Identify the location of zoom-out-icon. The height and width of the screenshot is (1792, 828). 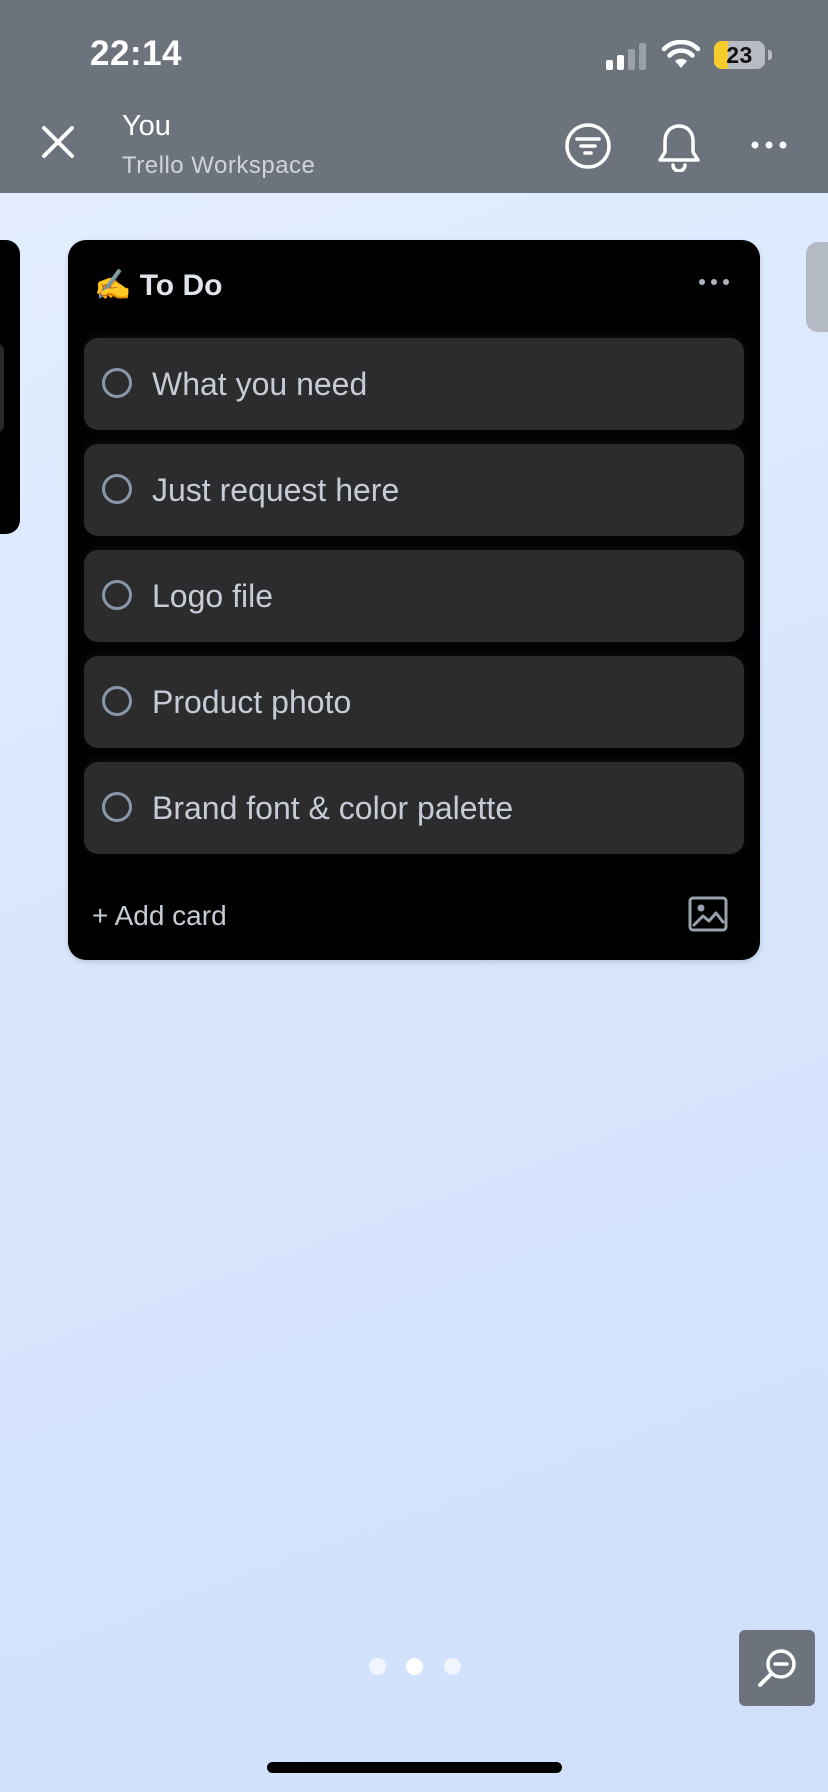
(777, 1668).